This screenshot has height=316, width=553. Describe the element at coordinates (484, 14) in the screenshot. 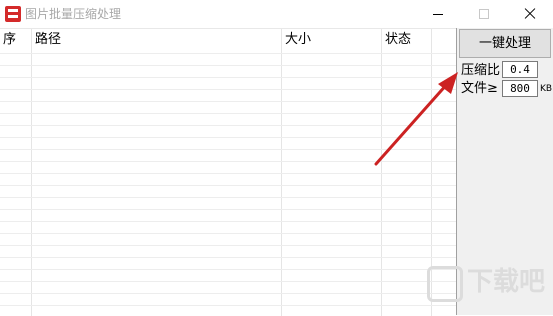

I see `maximize-button` at that location.